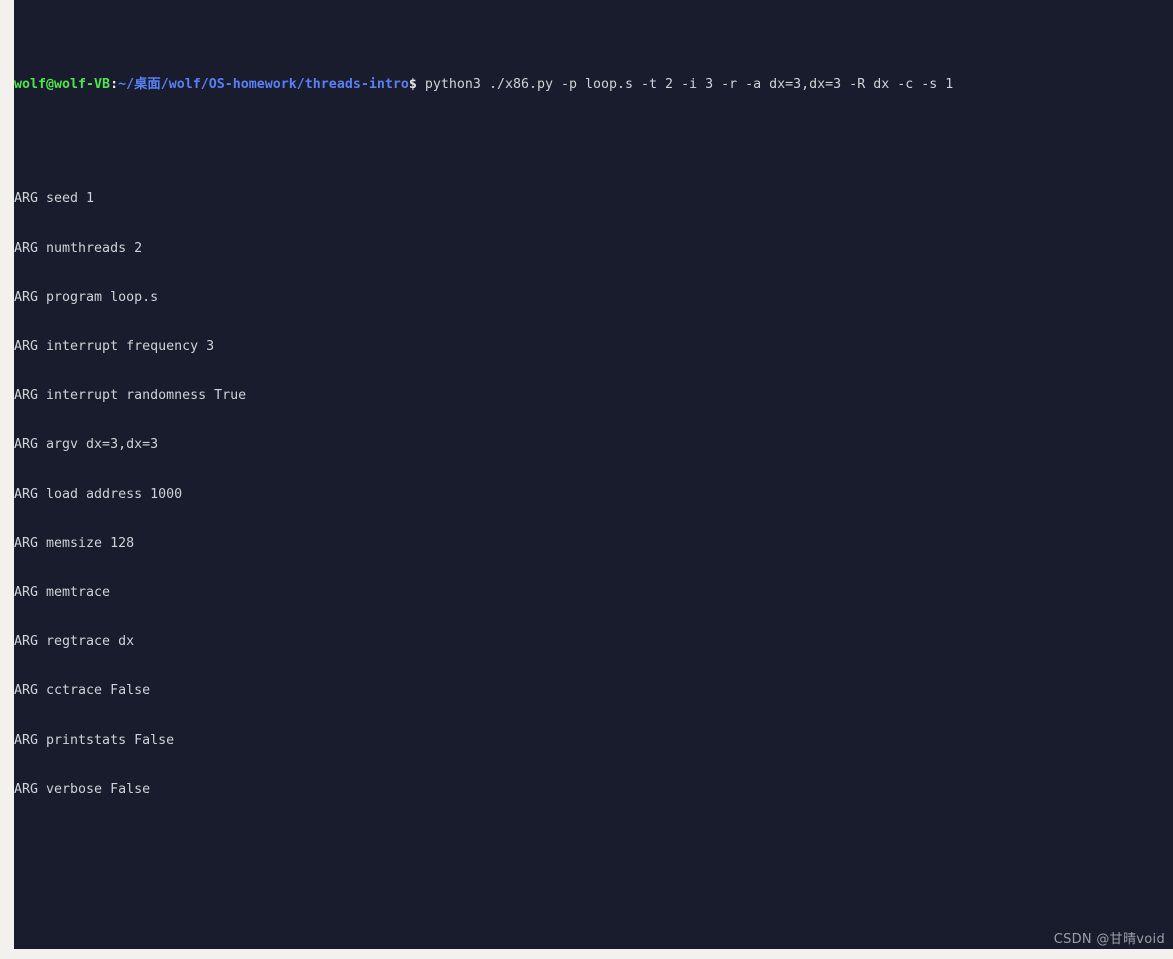  I want to click on prompt-dollar: $, so click(412, 84).